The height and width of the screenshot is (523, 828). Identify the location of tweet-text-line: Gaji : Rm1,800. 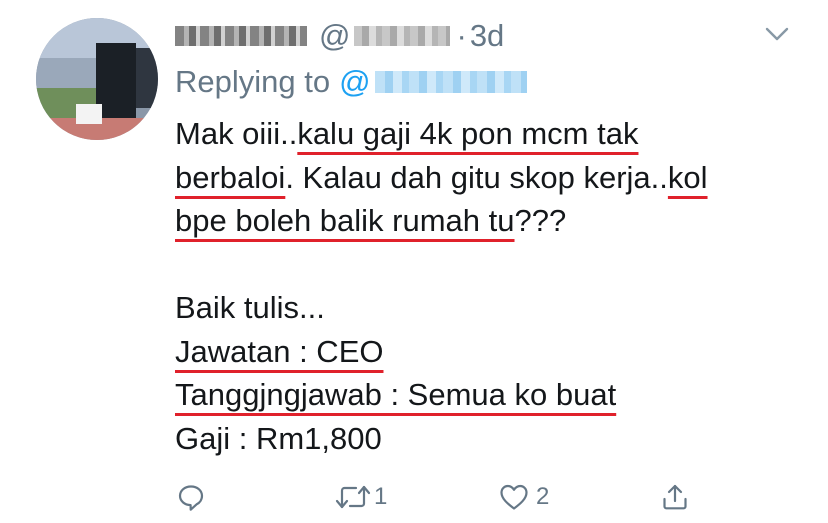
(485, 439).